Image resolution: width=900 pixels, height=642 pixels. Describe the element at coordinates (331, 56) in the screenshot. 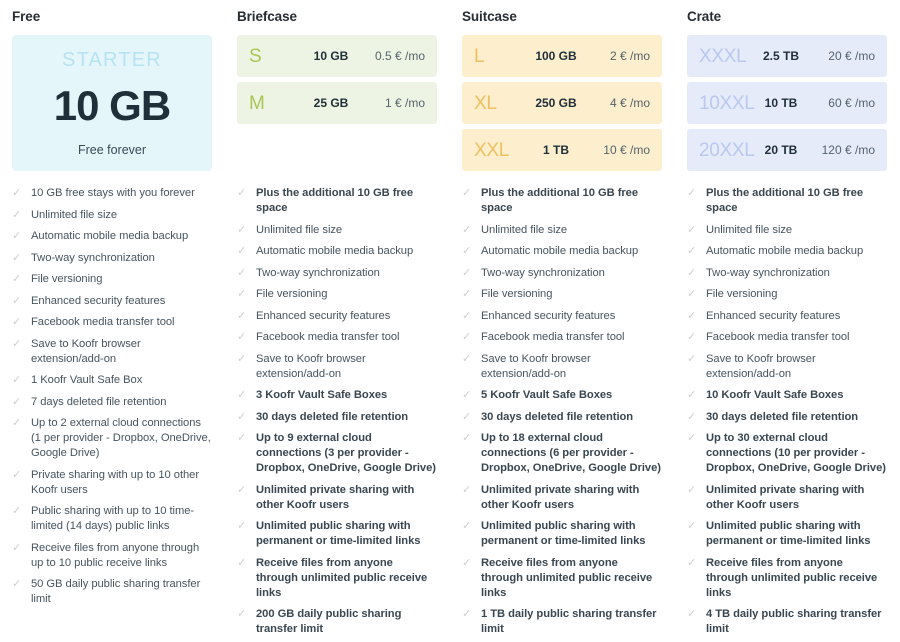

I see `tier-storage-size: 10 GB` at that location.